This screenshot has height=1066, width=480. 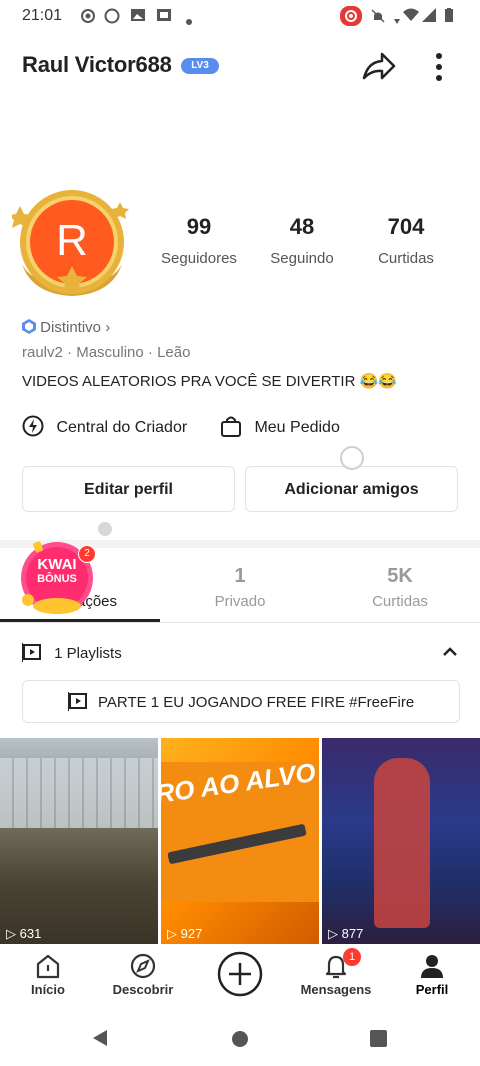 I want to click on tab-likes-count: 5K, so click(x=400, y=576).